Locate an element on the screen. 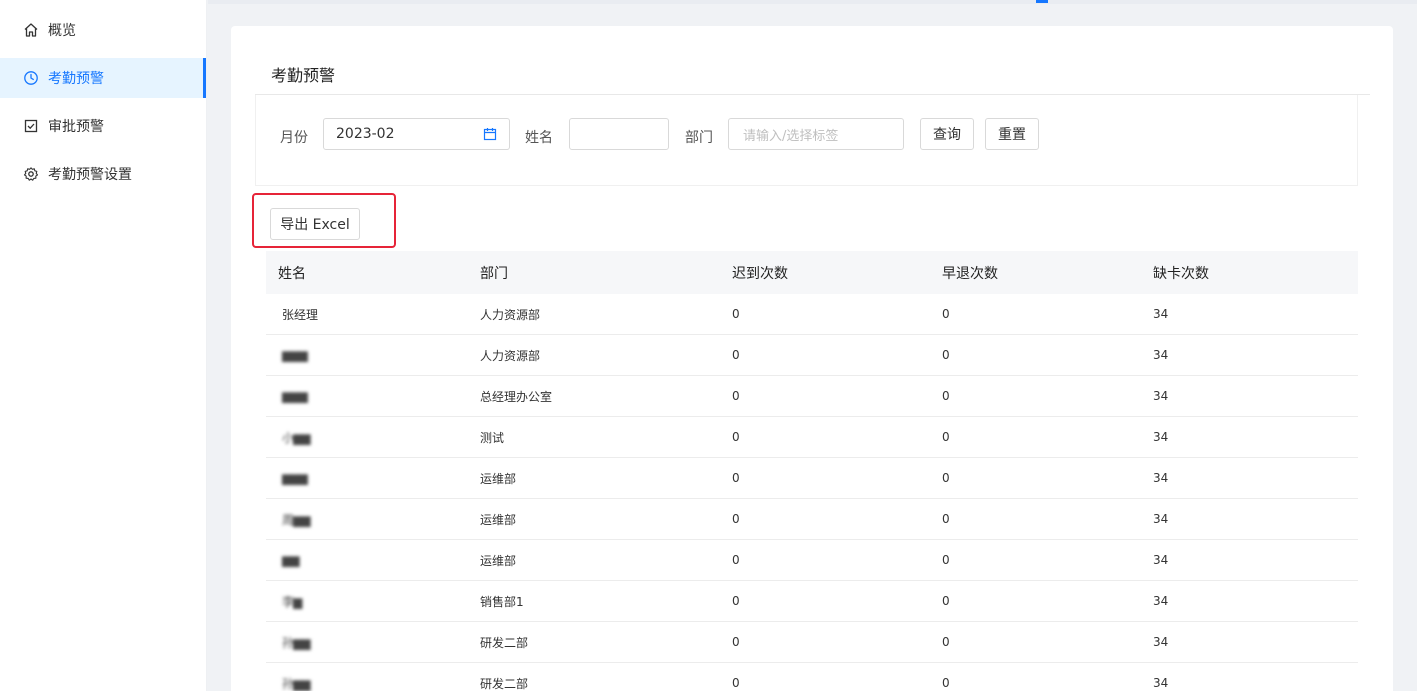 The height and width of the screenshot is (691, 1417). cell-name: 张经理 is located at coordinates (300, 314).